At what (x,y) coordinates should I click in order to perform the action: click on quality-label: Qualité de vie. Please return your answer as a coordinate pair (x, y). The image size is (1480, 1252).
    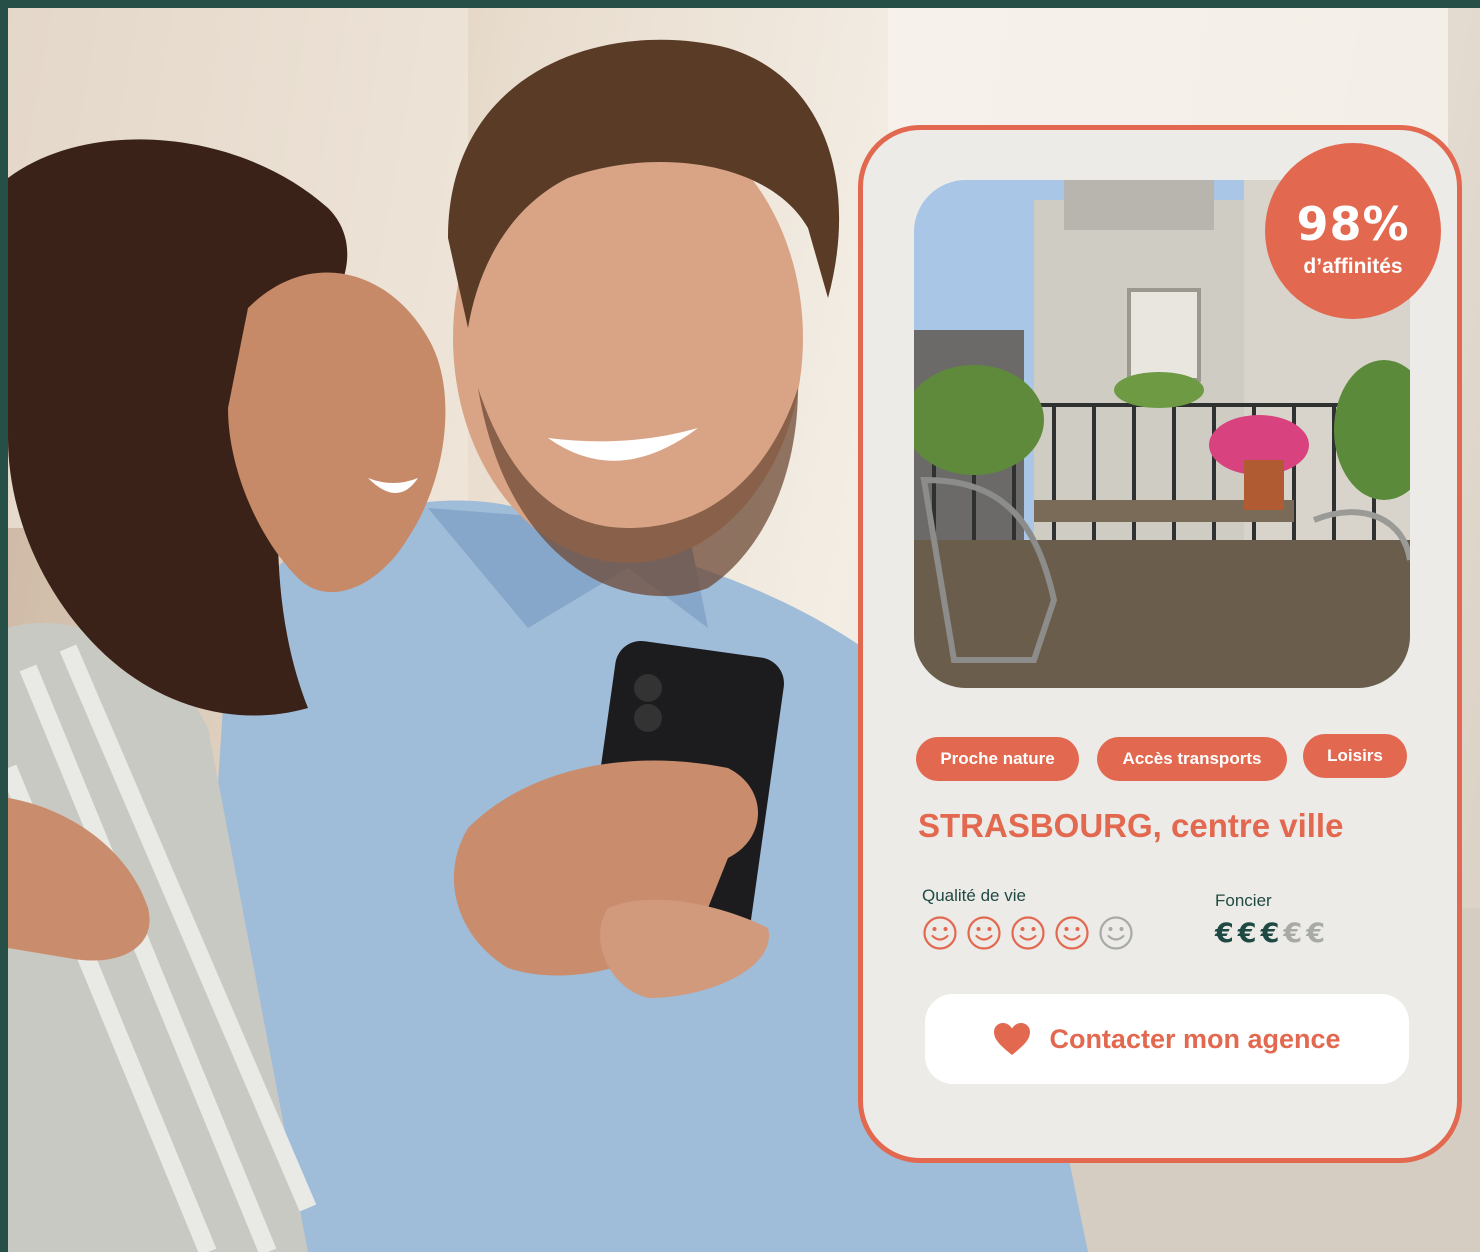
    Looking at the image, I should click on (974, 895).